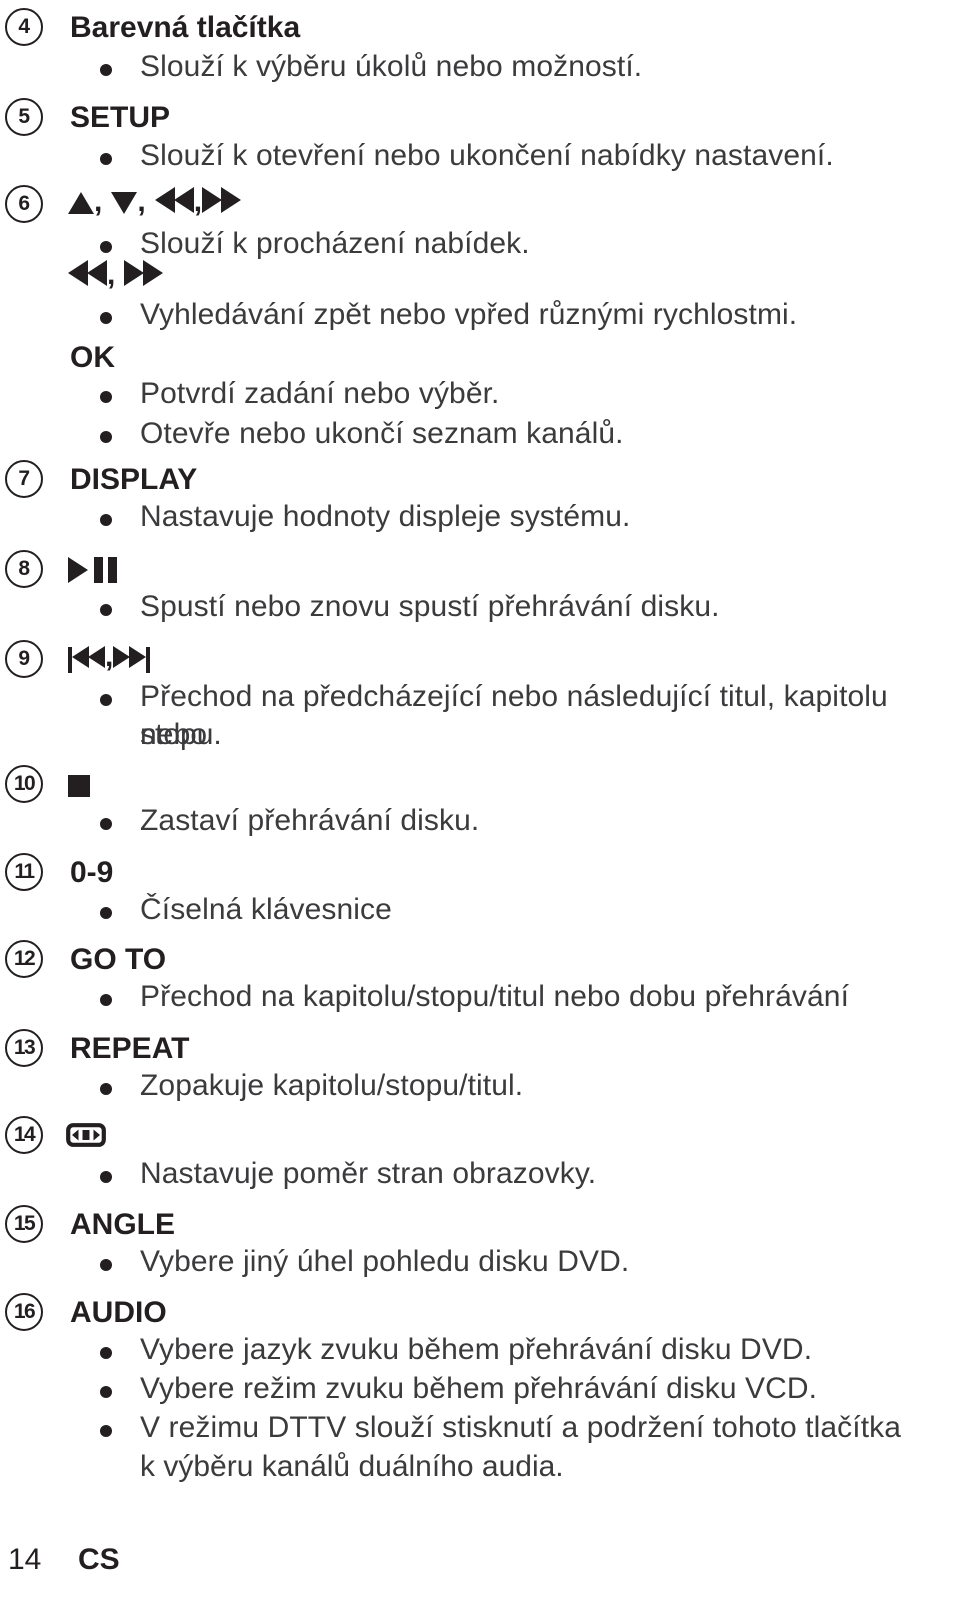 The image size is (960, 1597). I want to click on entry-number-5: 5, so click(24, 117).